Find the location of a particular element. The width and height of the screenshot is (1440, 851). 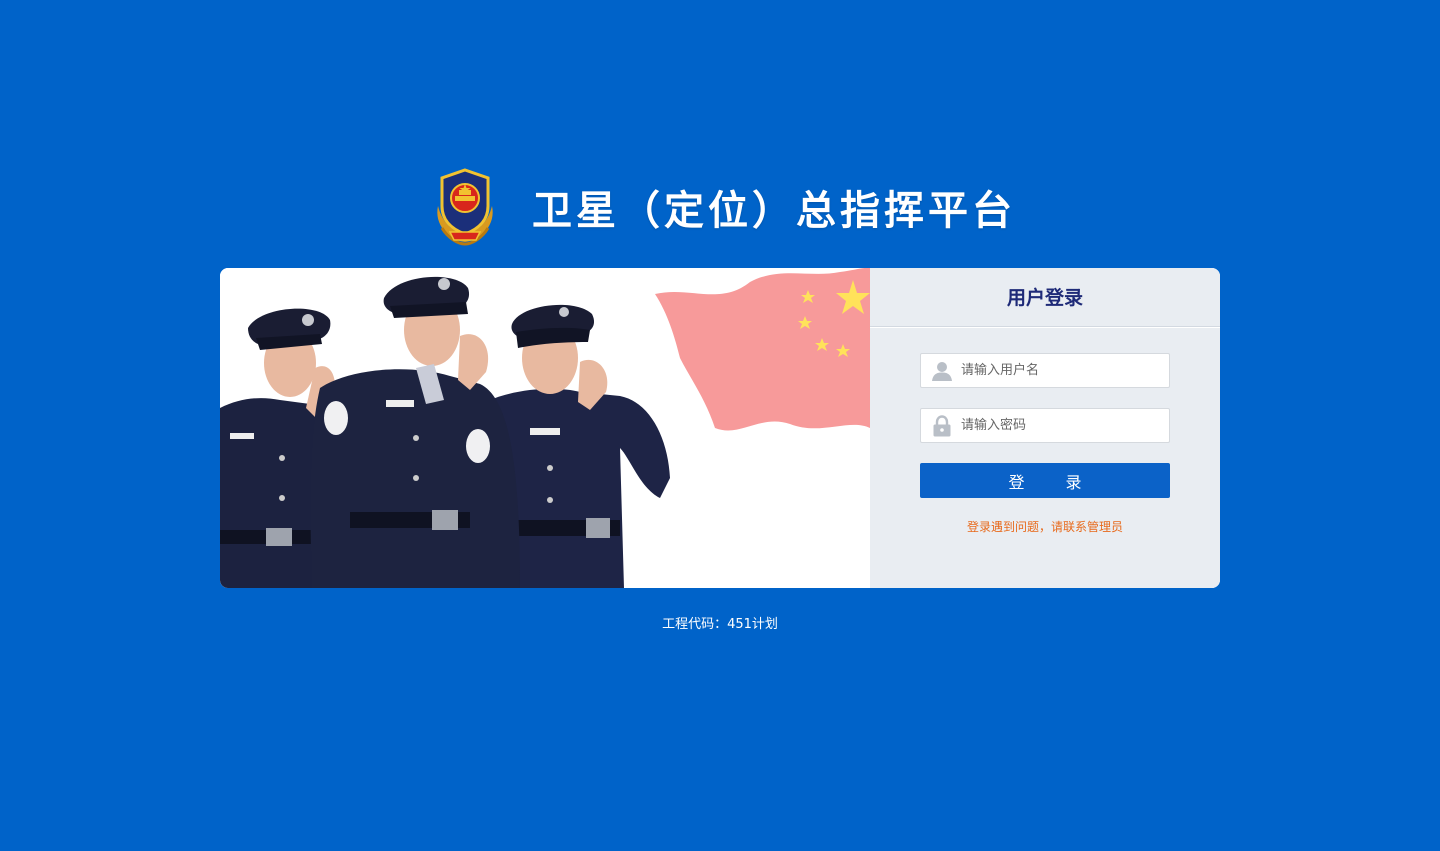

help-link: 登录遇到问题，请联系管理员 is located at coordinates (1045, 526).